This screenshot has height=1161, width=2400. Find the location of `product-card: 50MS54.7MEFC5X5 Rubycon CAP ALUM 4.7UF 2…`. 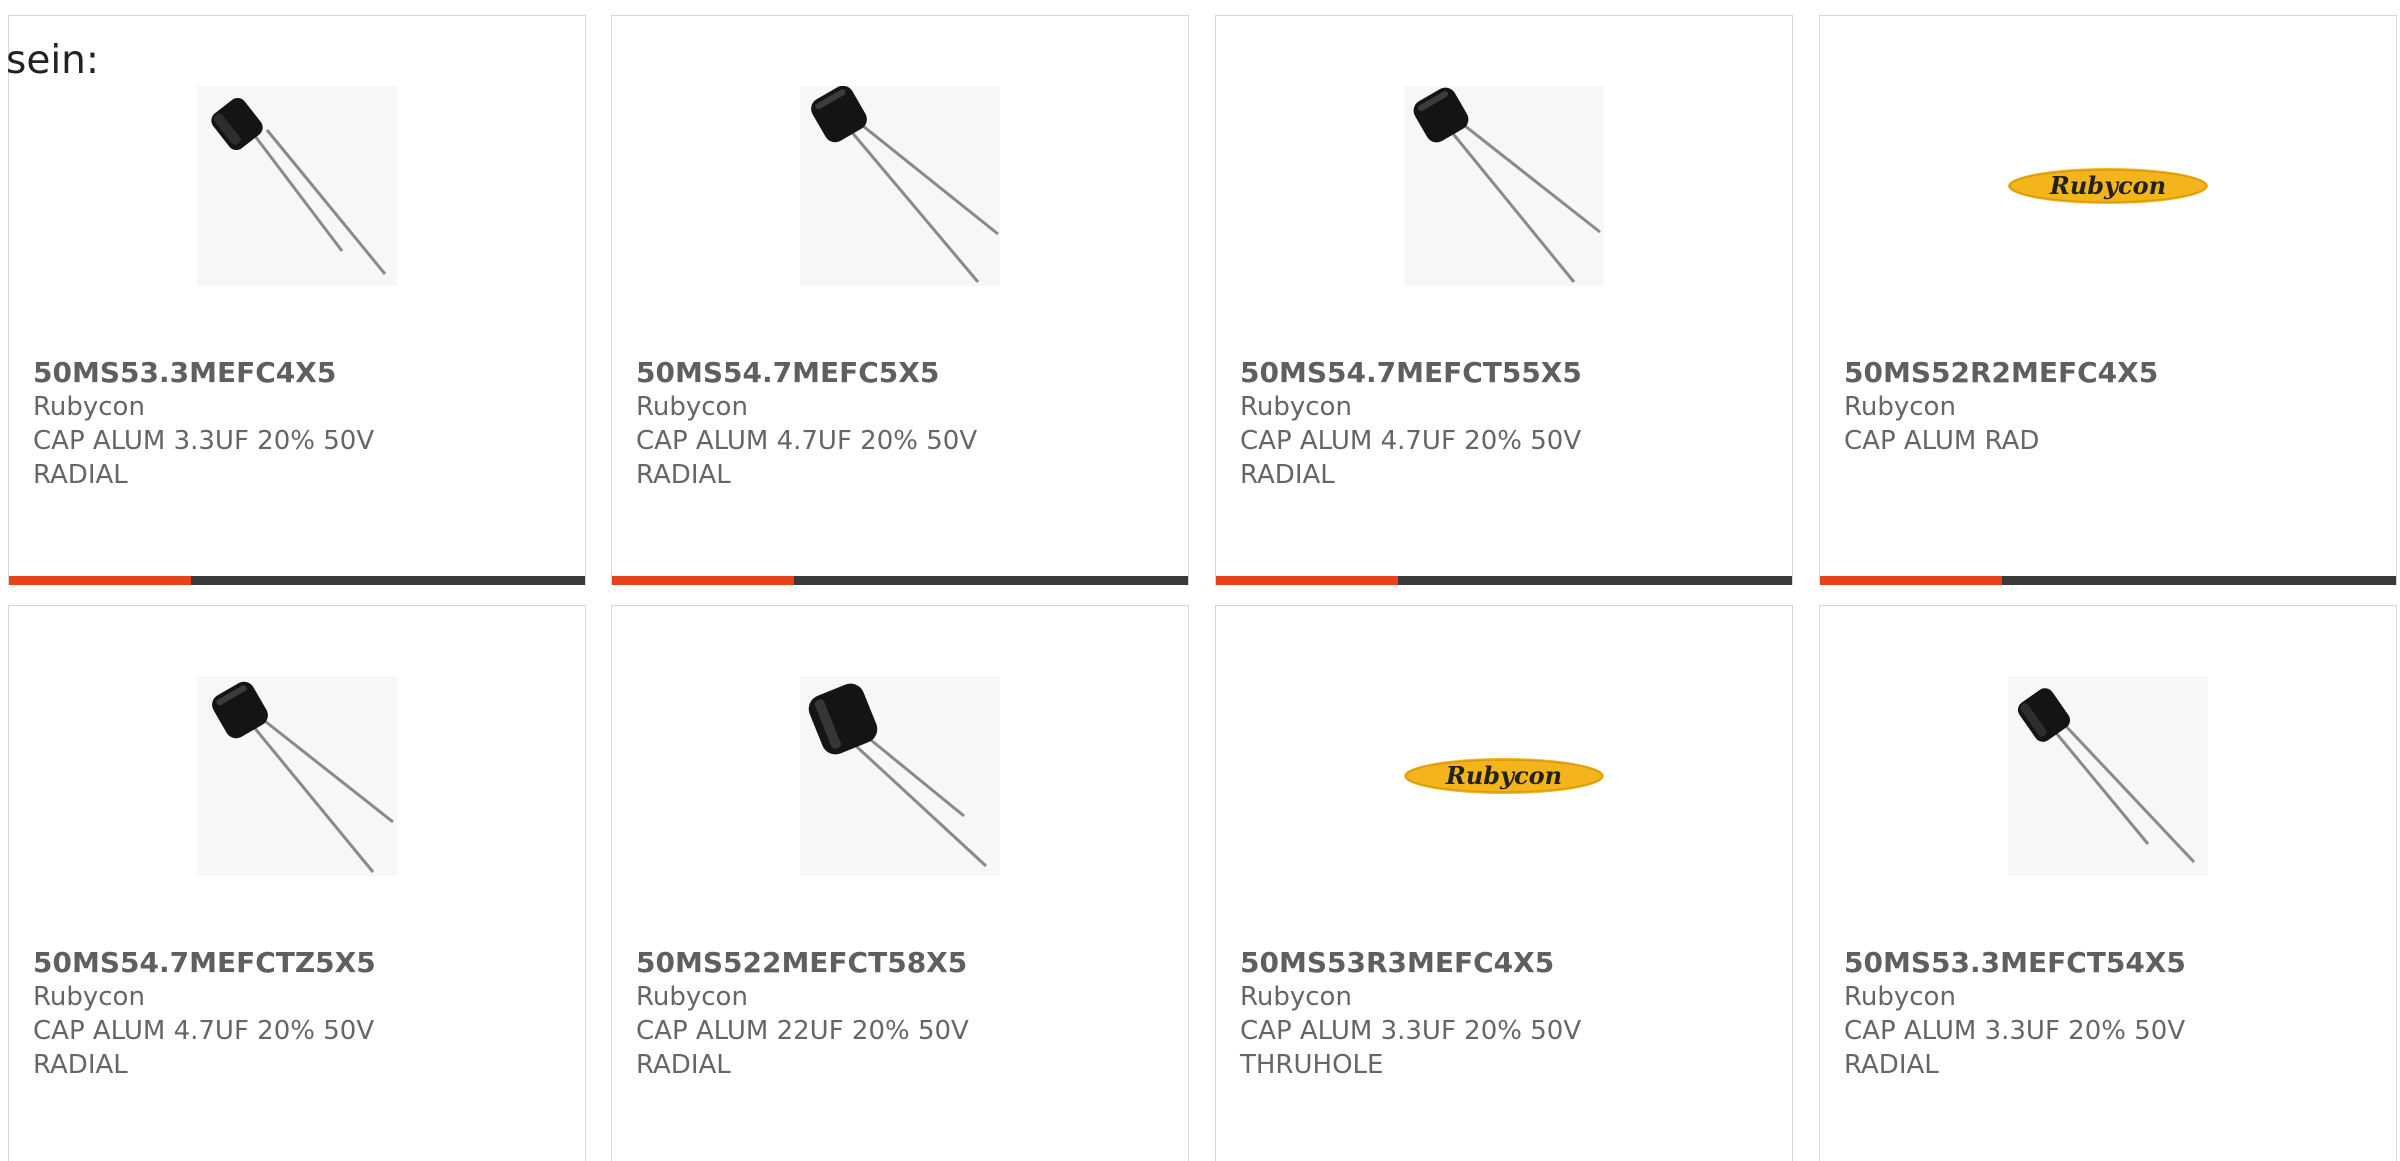

product-card: 50MS54.7MEFC5X5 Rubycon CAP ALUM 4.7UF 2… is located at coordinates (900, 300).